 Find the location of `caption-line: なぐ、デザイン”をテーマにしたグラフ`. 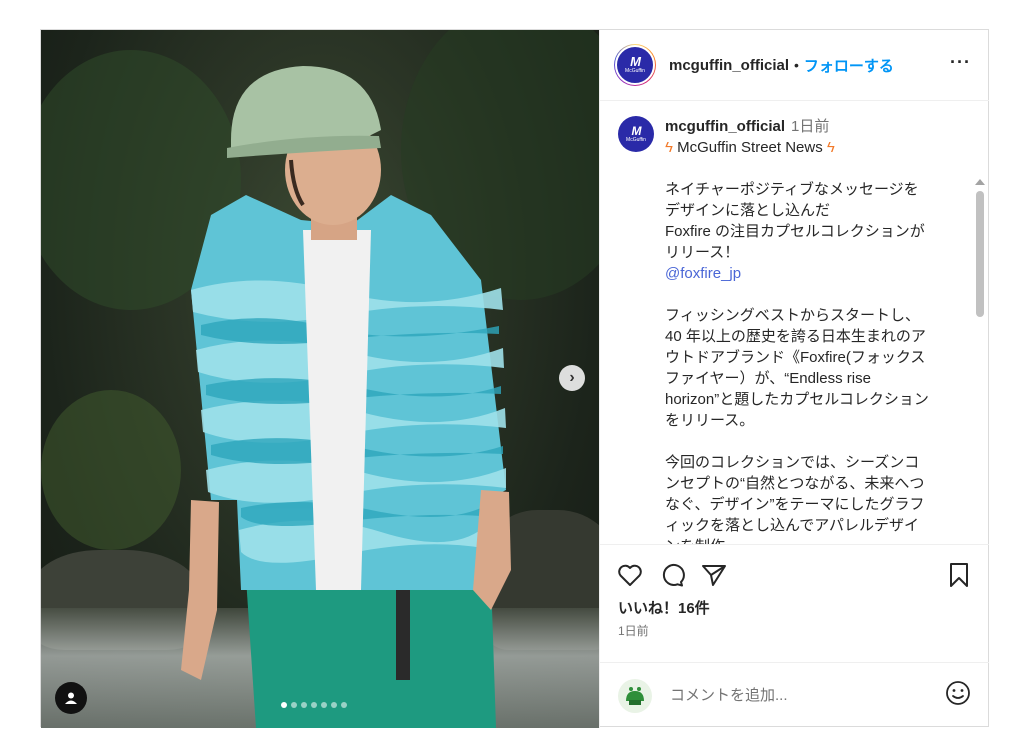

caption-line: なぐ、デザイン”をテーマにしたグラフ is located at coordinates (795, 504).